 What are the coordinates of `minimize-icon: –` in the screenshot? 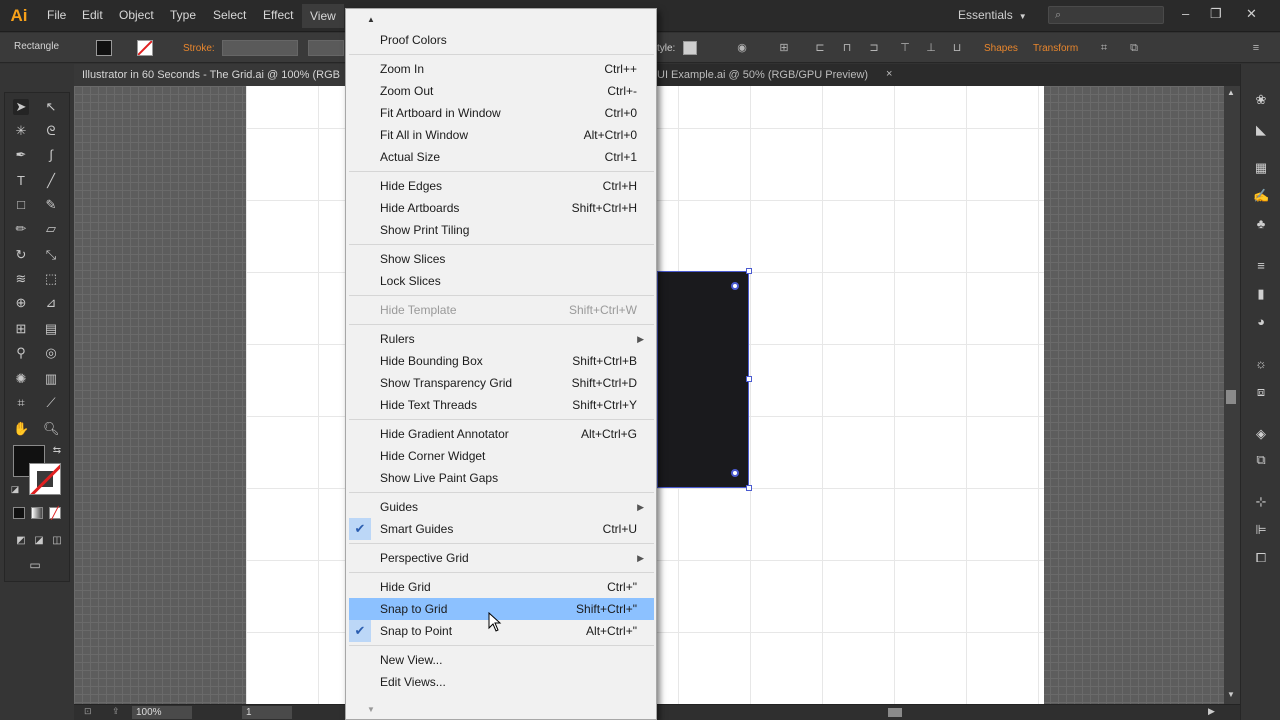 It's located at (1185, 13).